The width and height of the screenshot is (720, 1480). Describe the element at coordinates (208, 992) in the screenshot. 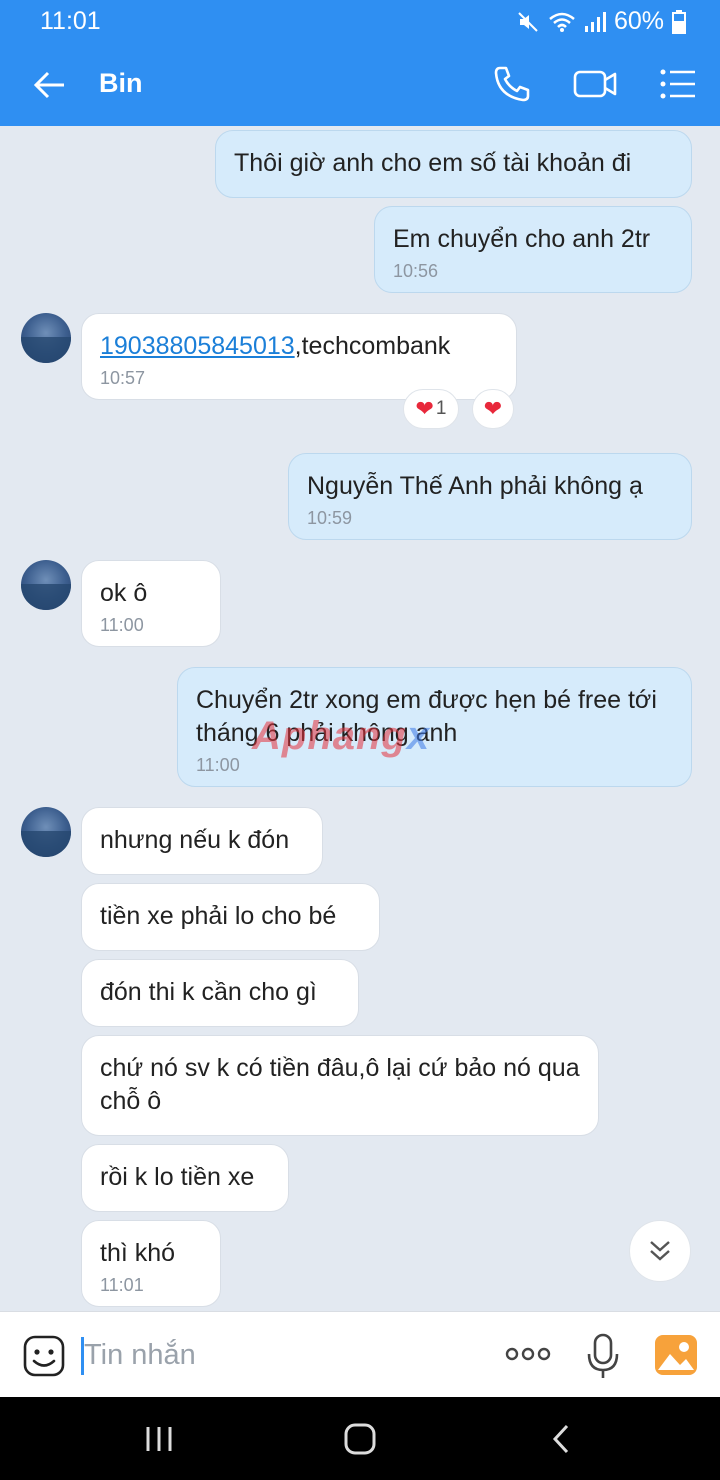

I see `message-text: đón thi k cần cho gì` at that location.